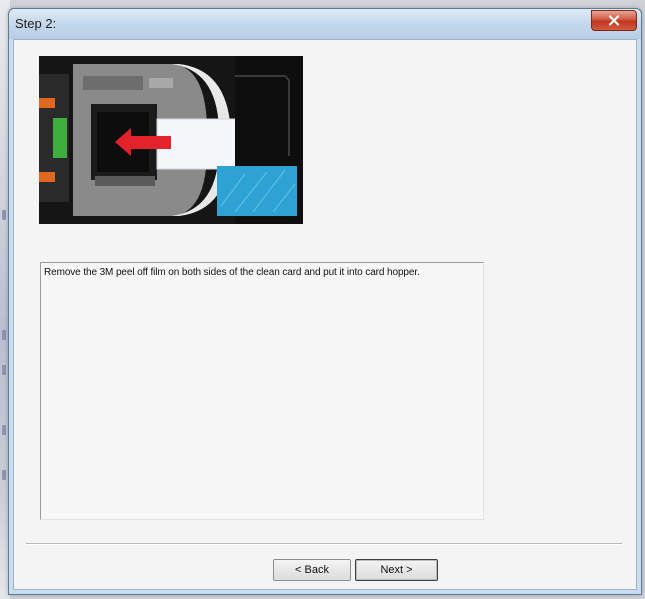  What do you see at coordinates (312, 570) in the screenshot?
I see `back-button: < Back` at bounding box center [312, 570].